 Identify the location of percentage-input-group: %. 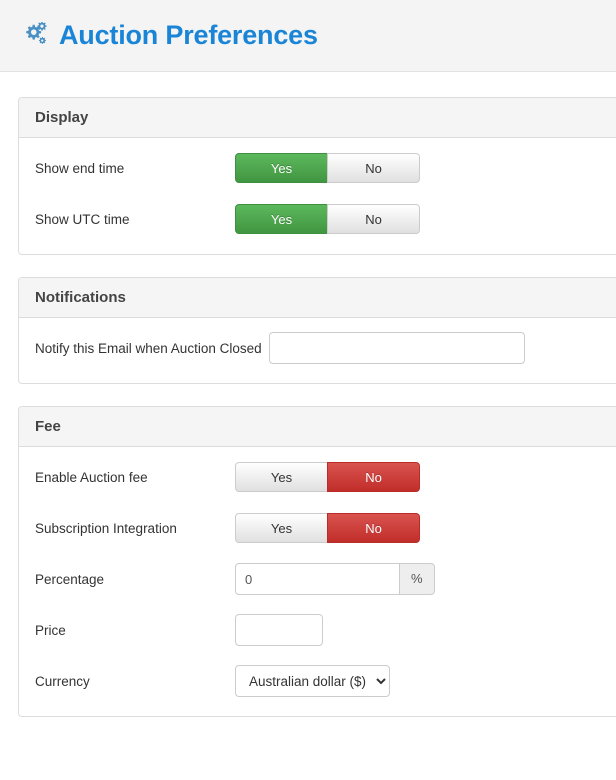
(335, 579).